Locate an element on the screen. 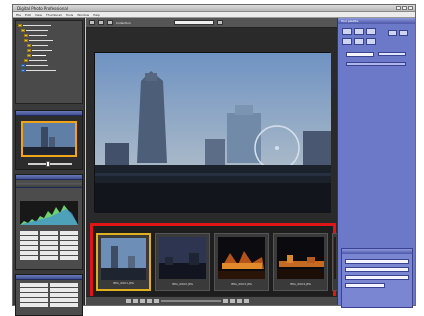 The width and height of the screenshot is (424, 316). zoom-slider is located at coordinates (50, 164).